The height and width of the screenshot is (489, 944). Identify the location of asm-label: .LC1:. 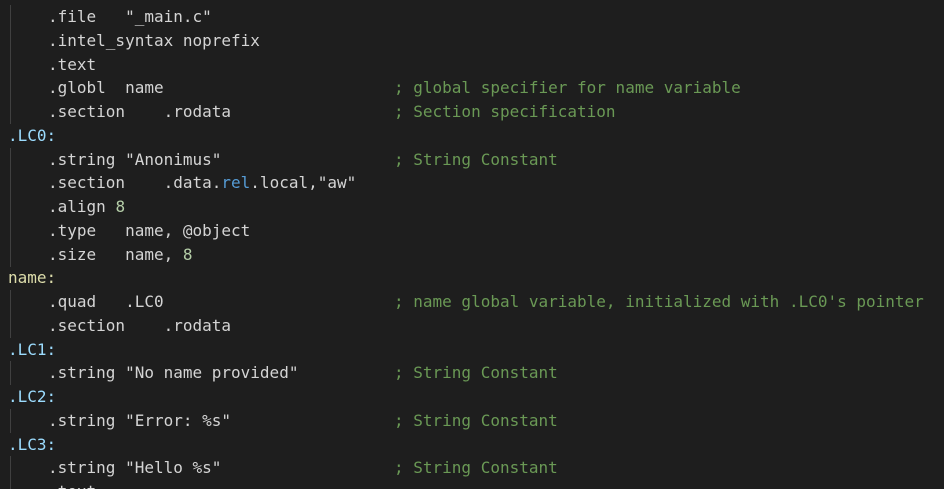
(32, 349).